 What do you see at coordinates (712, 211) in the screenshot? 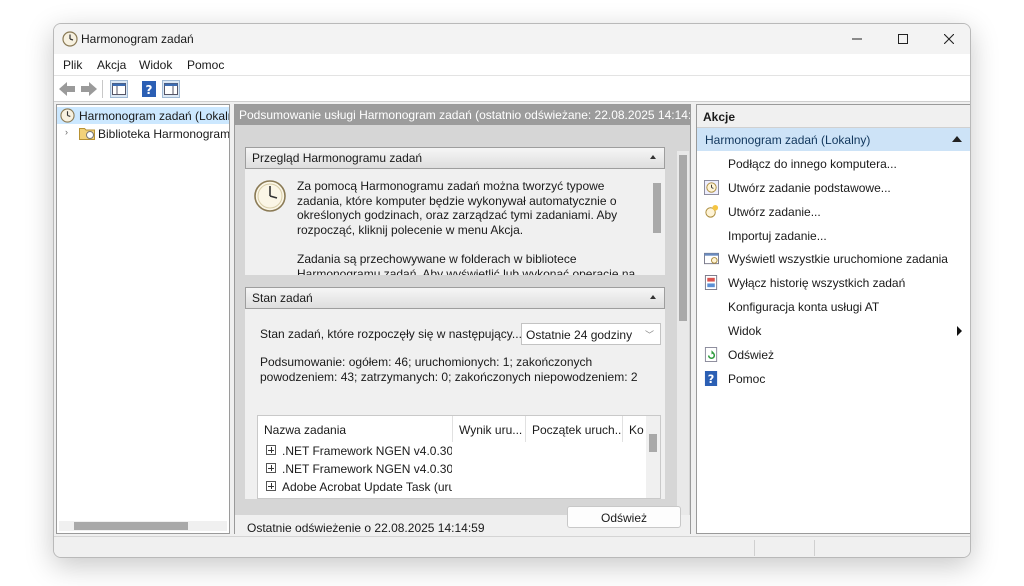
I see `new-task-icon` at bounding box center [712, 211].